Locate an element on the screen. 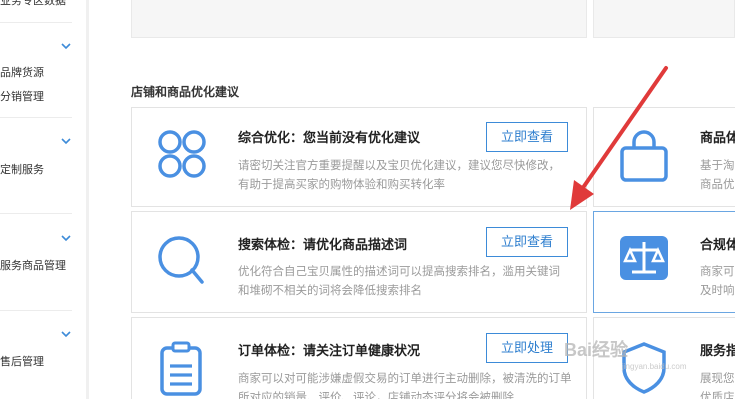  card-title: 订单体检：请关注订单健康状况 is located at coordinates (329, 350).